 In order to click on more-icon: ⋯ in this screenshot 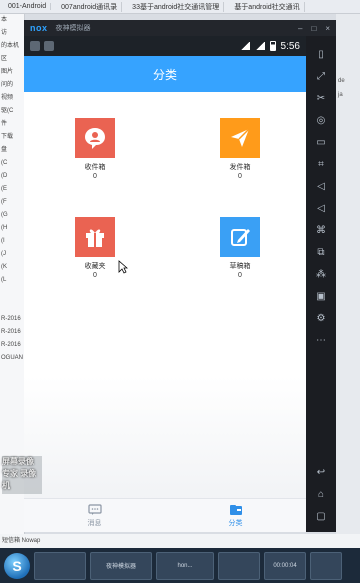, I will do `click(321, 340)`.